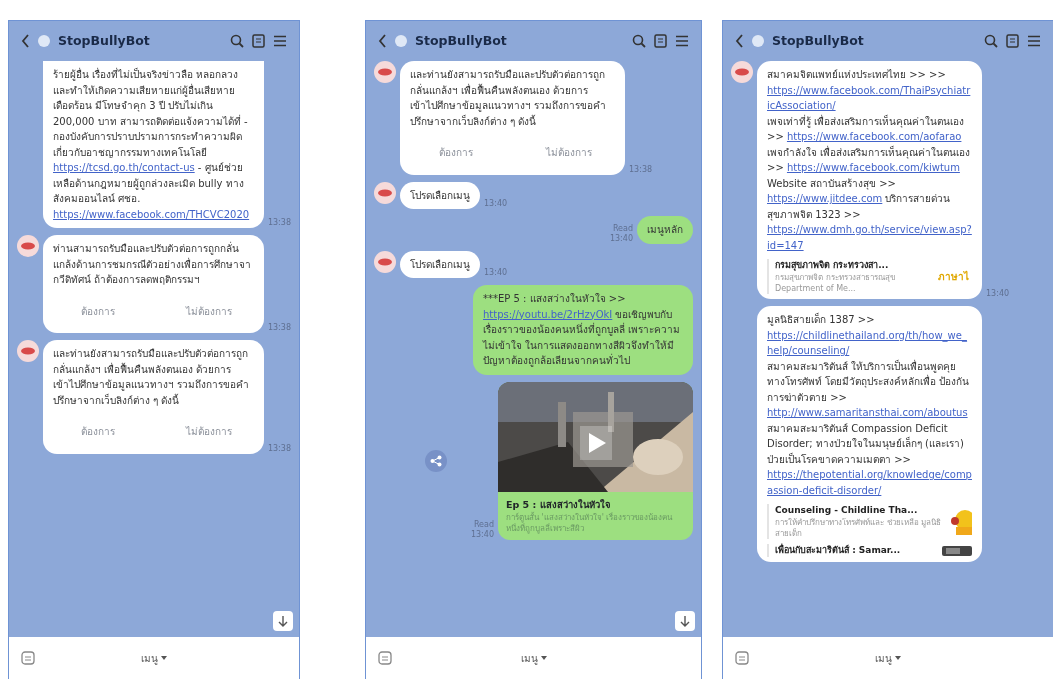  I want to click on share-button, so click(435, 460).